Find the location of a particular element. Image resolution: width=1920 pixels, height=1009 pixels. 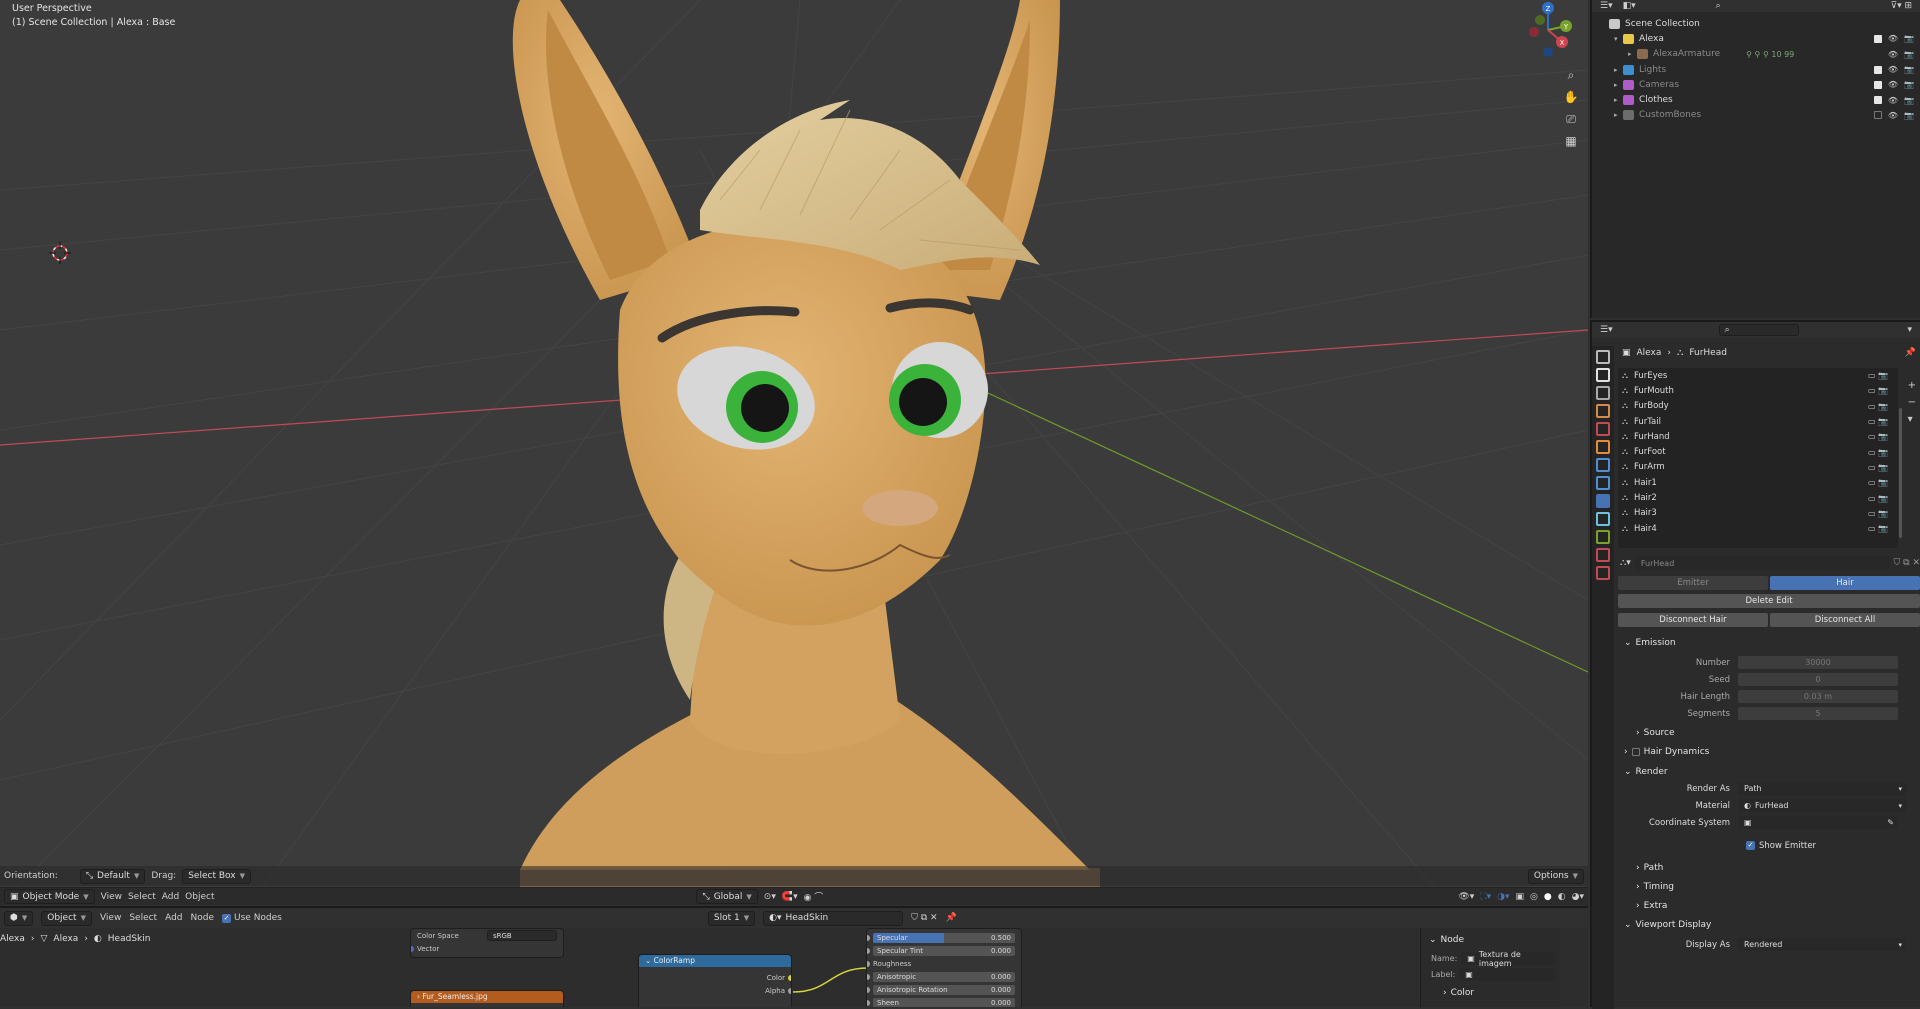

visibility-icon: 👁▾ is located at coordinates (1466, 897).